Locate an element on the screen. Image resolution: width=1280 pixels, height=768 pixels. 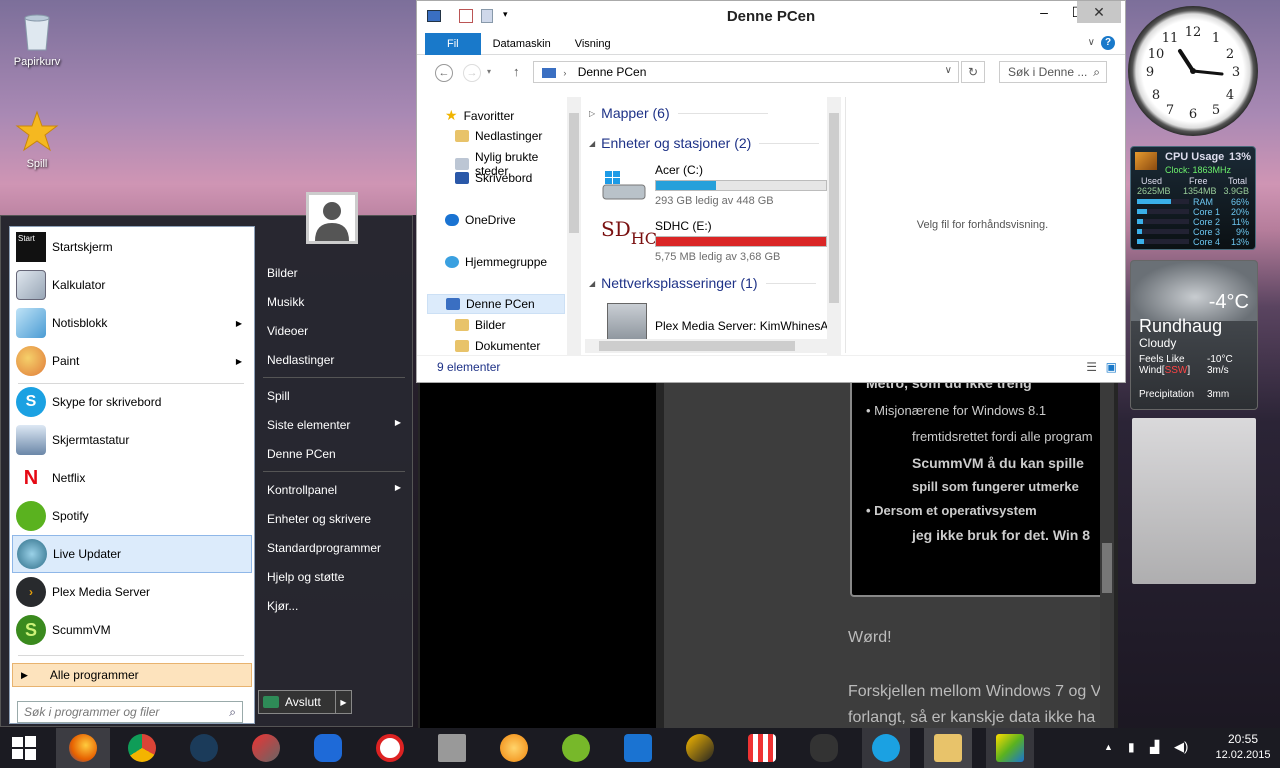
taskbar-skype is located at coordinates (886, 748).